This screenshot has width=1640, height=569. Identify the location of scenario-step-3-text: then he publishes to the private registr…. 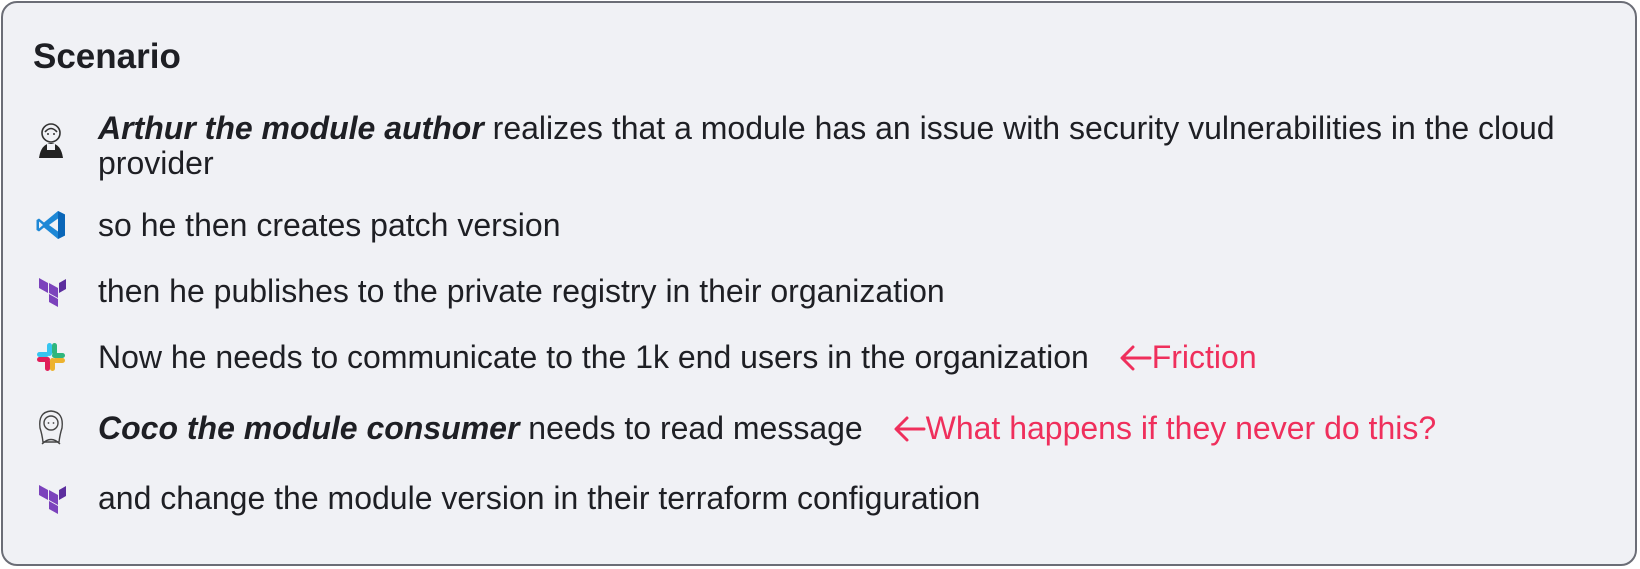
(521, 291).